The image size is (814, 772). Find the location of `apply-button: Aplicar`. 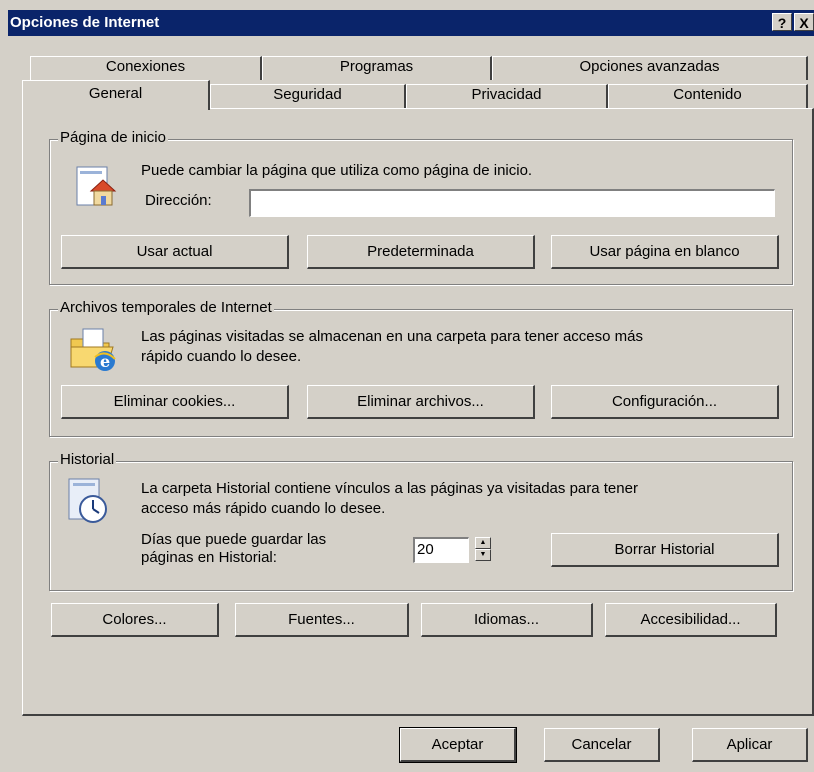

apply-button: Aplicar is located at coordinates (750, 745).